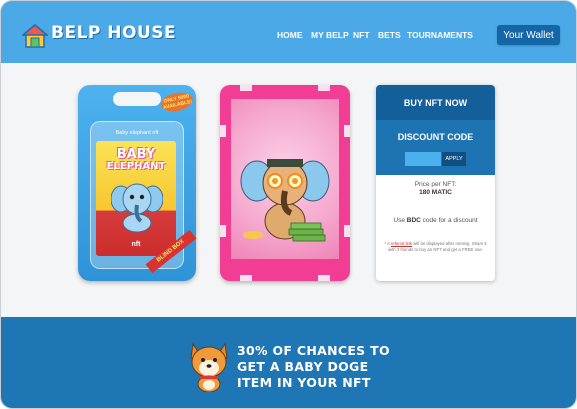  Describe the element at coordinates (137, 99) in the screenshot. I see `pack-hanger-hole` at that location.